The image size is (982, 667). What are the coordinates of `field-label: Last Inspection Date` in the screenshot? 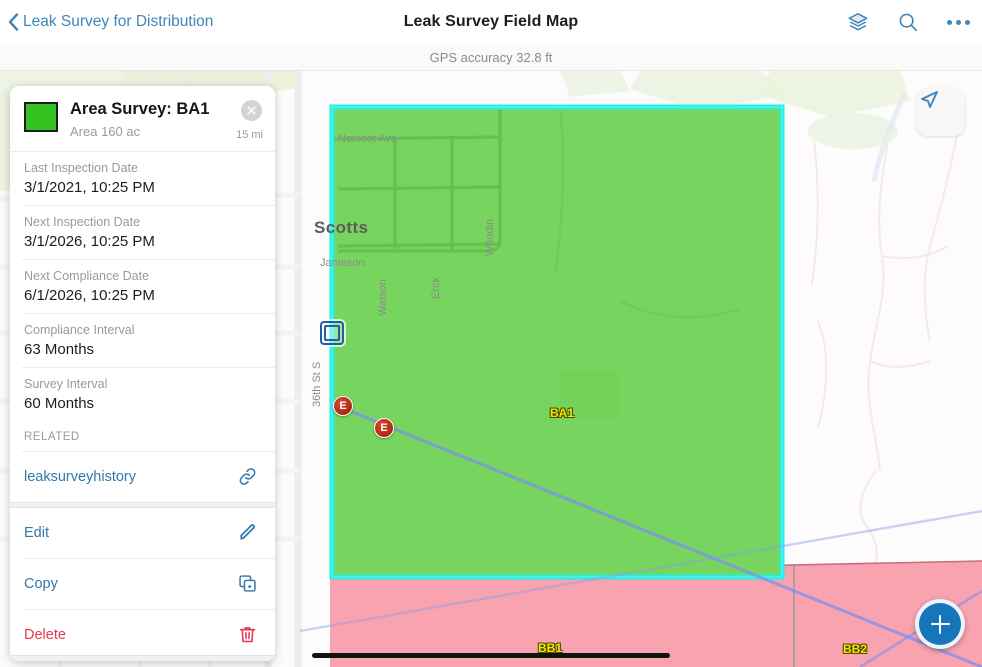 It's located at (81, 167).